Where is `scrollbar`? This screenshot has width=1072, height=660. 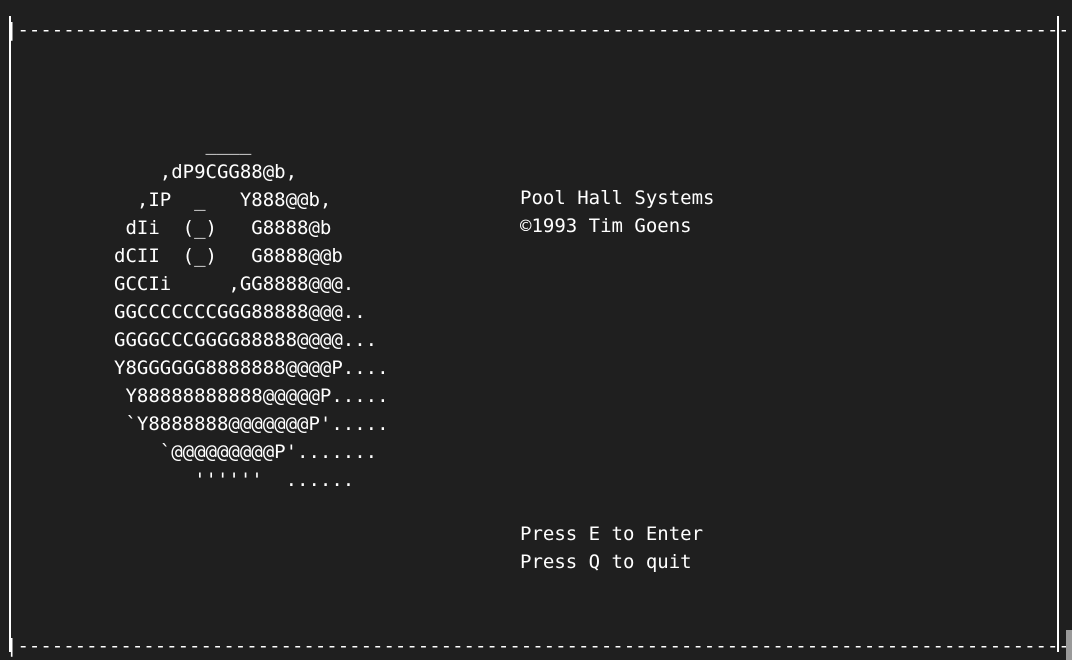
scrollbar is located at coordinates (1069, 645).